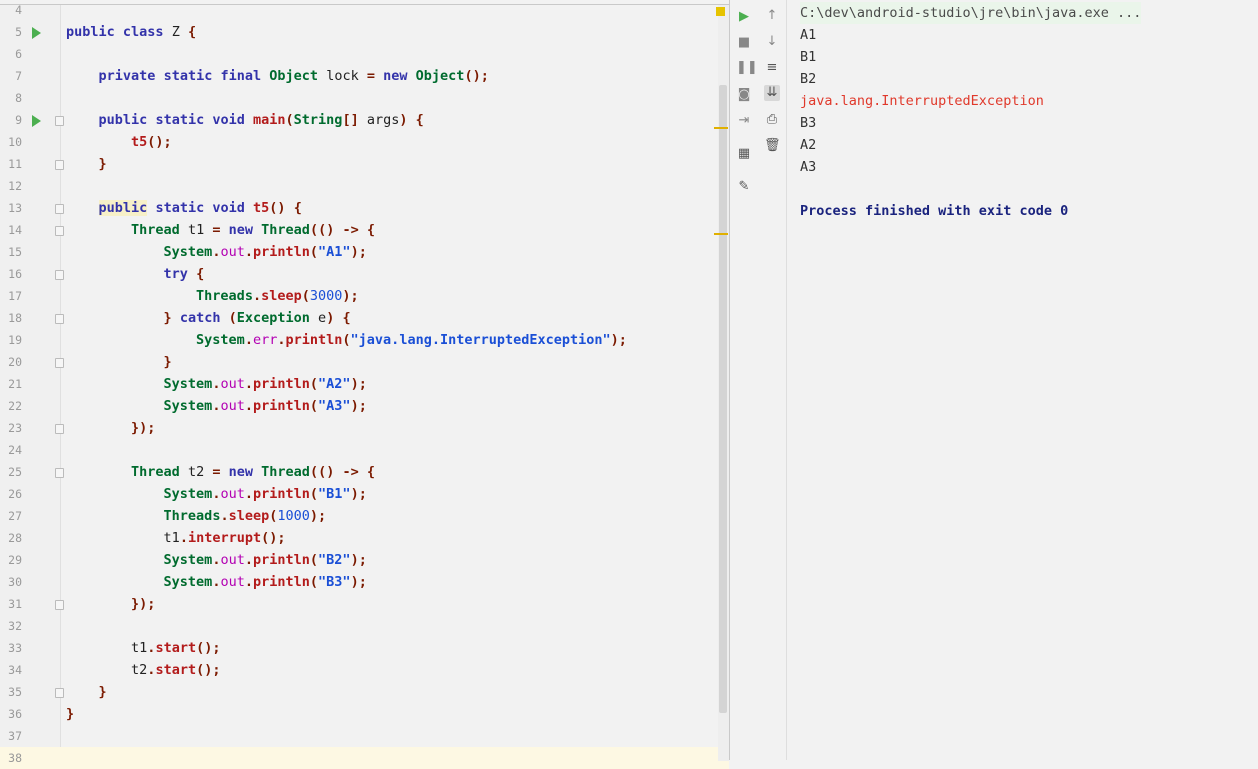 The image size is (1258, 769). Describe the element at coordinates (364, 428) in the screenshot. I see `code-line: 23 });` at that location.